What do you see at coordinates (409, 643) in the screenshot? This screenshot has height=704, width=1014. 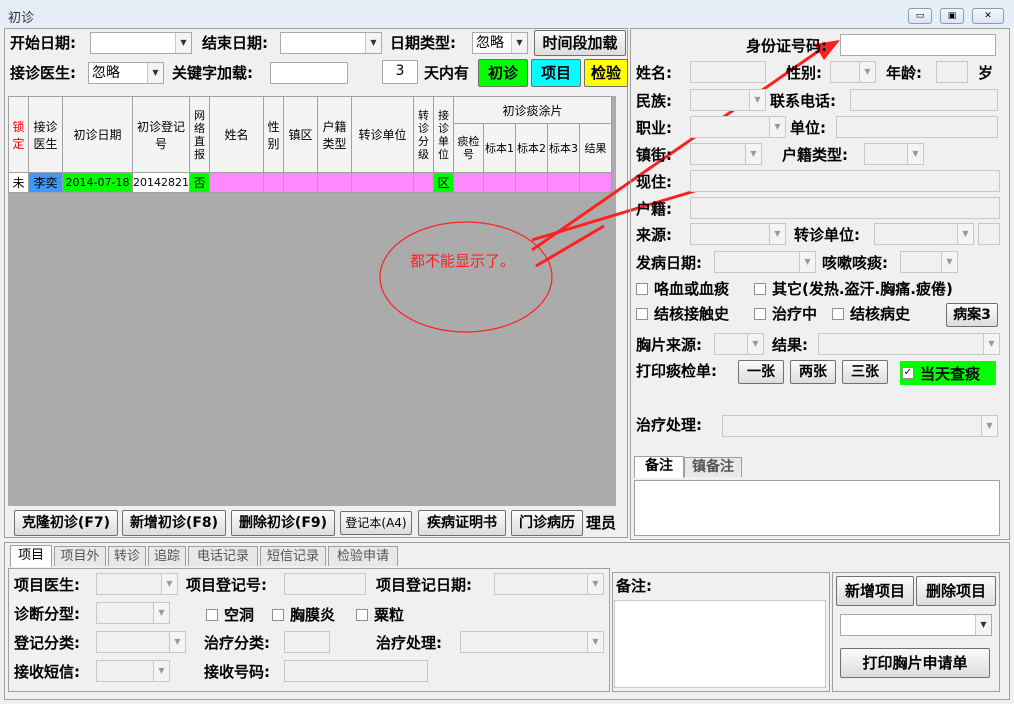 I see `treat-proc-label: 治疗处理:` at bounding box center [409, 643].